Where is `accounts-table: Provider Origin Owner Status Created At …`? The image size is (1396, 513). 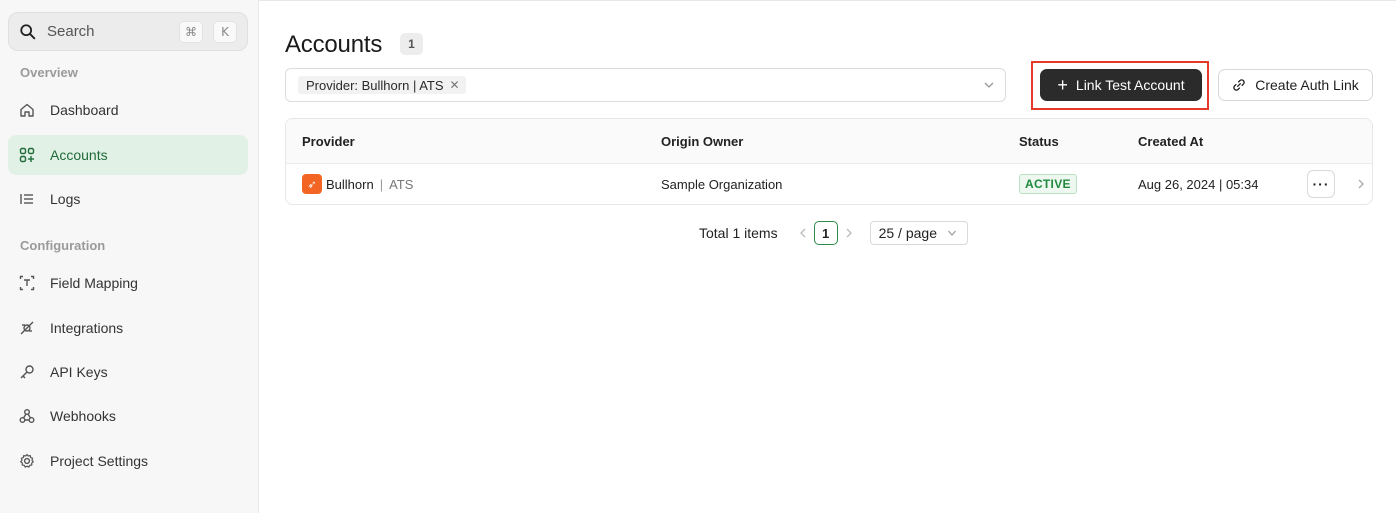 accounts-table: Provider Origin Owner Status Created At … is located at coordinates (829, 161).